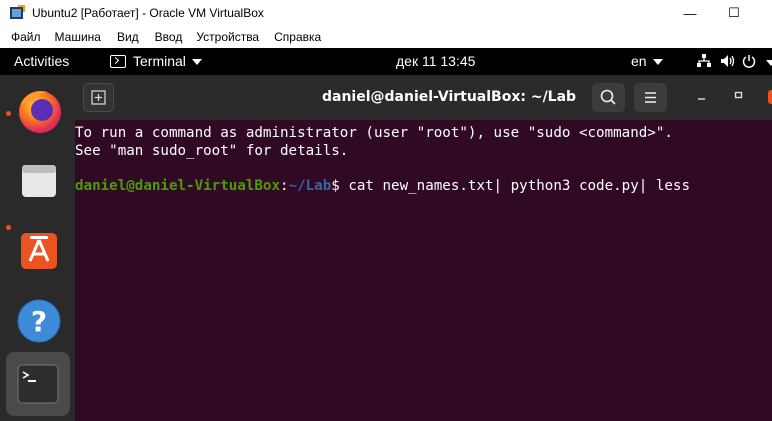 This screenshot has height=421, width=772. I want to click on minimize-icon, so click(701, 99).